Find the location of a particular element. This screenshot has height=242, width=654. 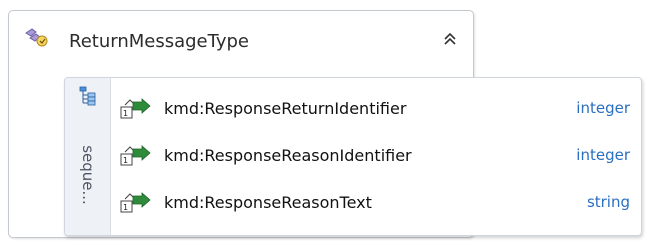

element-type: string is located at coordinates (608, 202).